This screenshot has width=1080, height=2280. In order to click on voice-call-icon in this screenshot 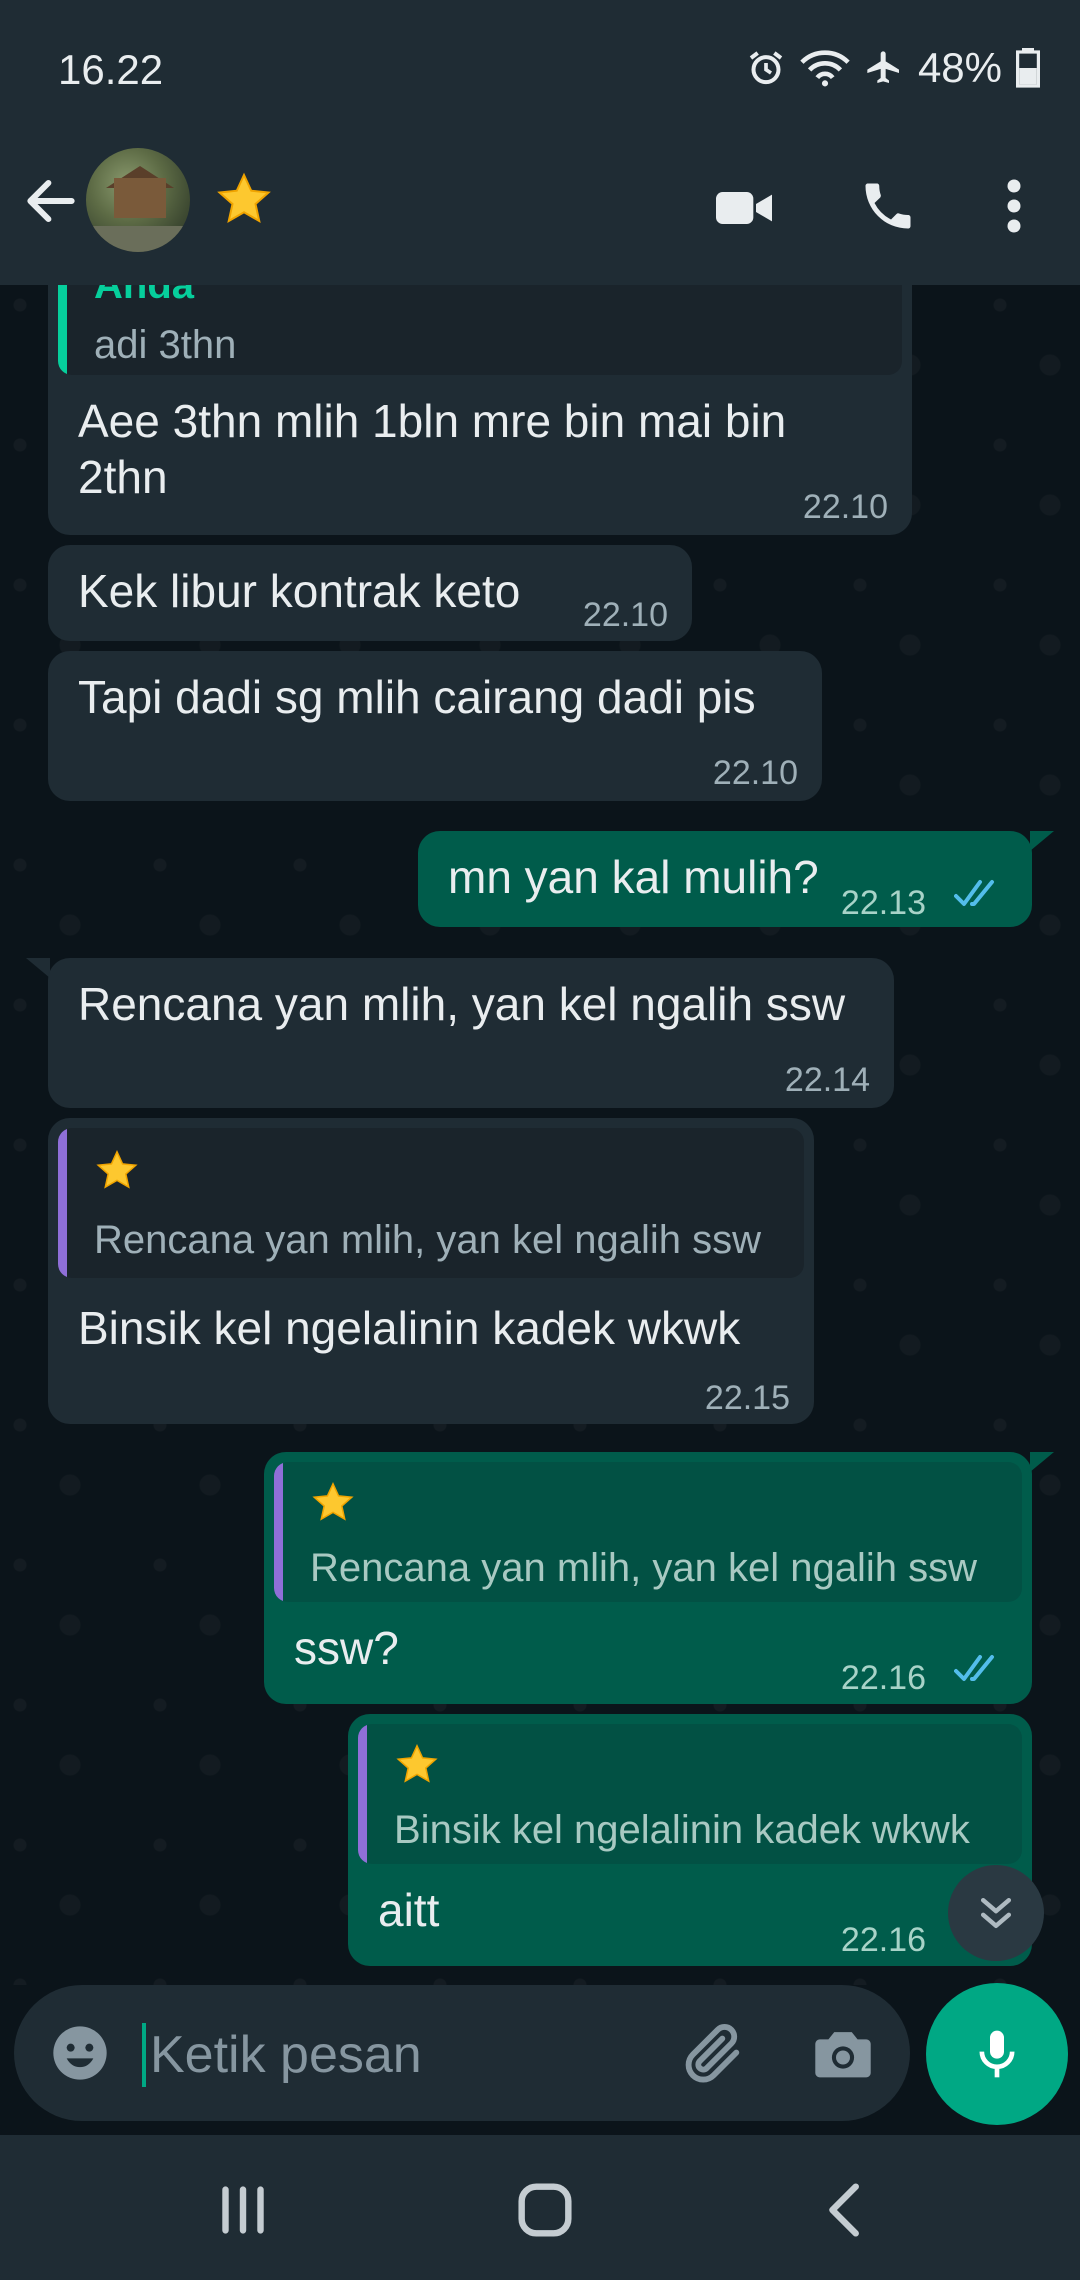, I will do `click(888, 206)`.